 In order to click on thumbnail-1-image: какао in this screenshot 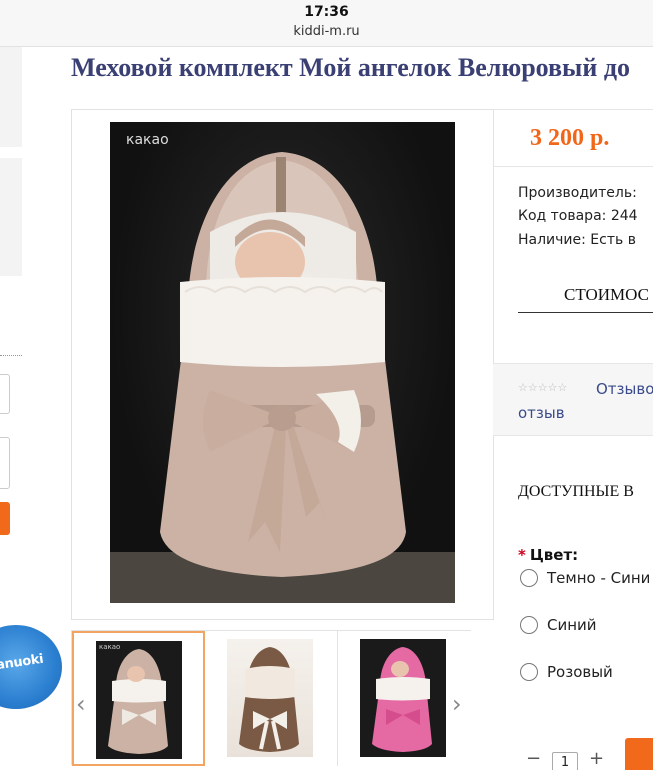, I will do `click(139, 700)`.